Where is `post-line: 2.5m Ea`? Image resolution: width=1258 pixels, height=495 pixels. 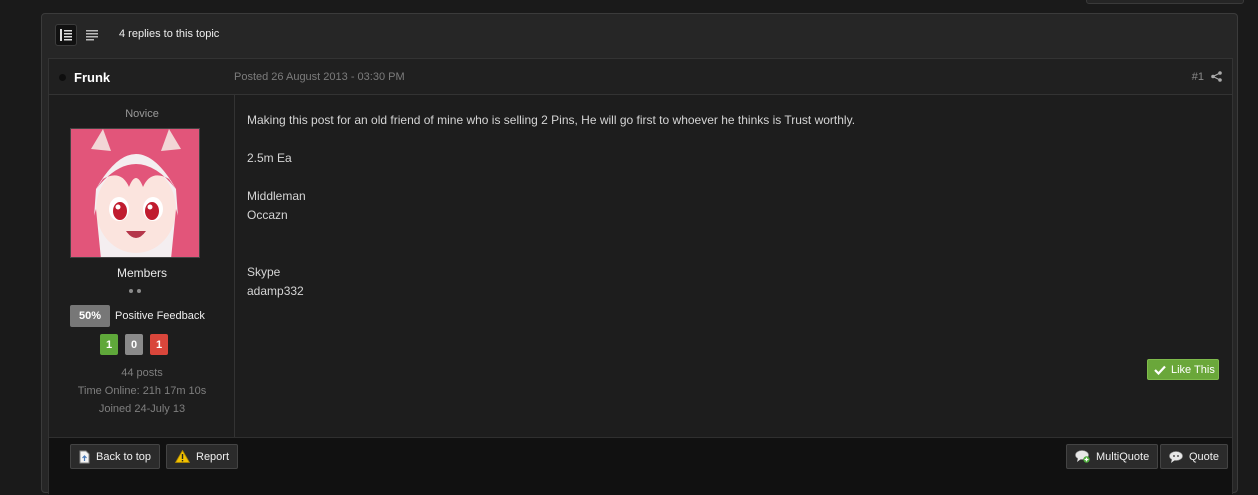
post-line: 2.5m Ea is located at coordinates (269, 158).